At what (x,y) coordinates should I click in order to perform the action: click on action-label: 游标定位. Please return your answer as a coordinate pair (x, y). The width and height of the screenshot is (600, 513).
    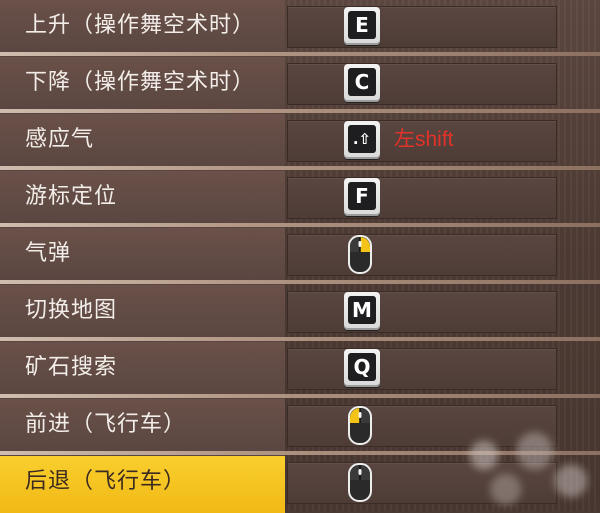
    Looking at the image, I should click on (71, 196).